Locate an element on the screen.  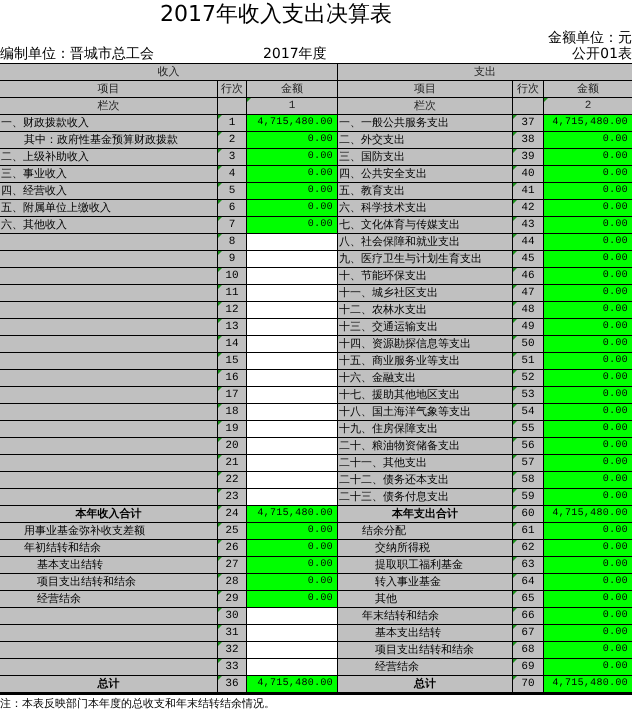
table-cell: 四、公共安全支出 is located at coordinates (425, 174).